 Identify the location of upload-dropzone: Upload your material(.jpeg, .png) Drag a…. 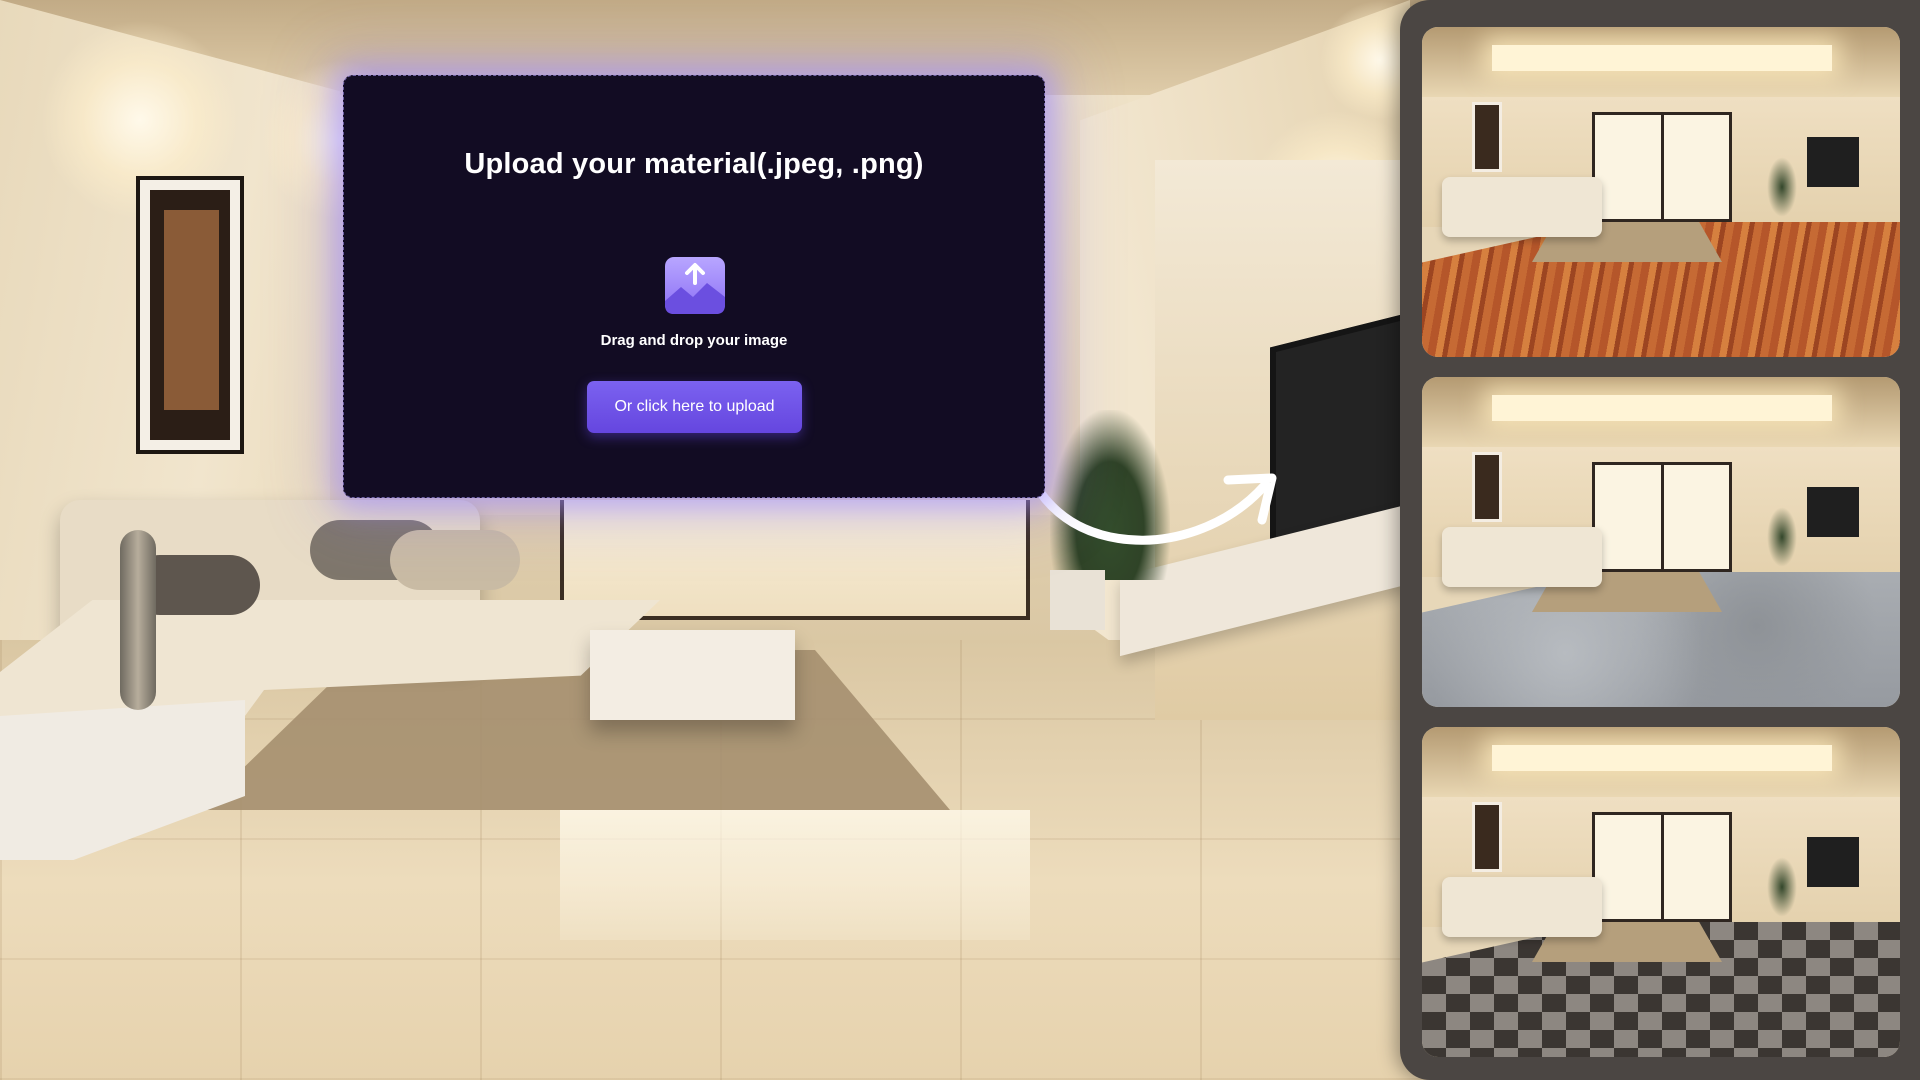
(694, 286).